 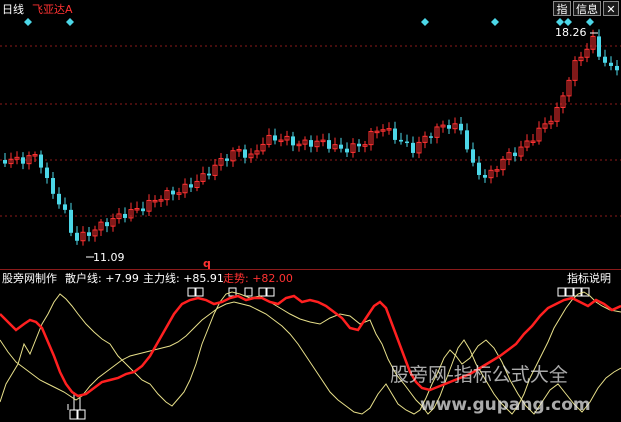 What do you see at coordinates (309, 22) in the screenshot?
I see `signal-diamonds` at bounding box center [309, 22].